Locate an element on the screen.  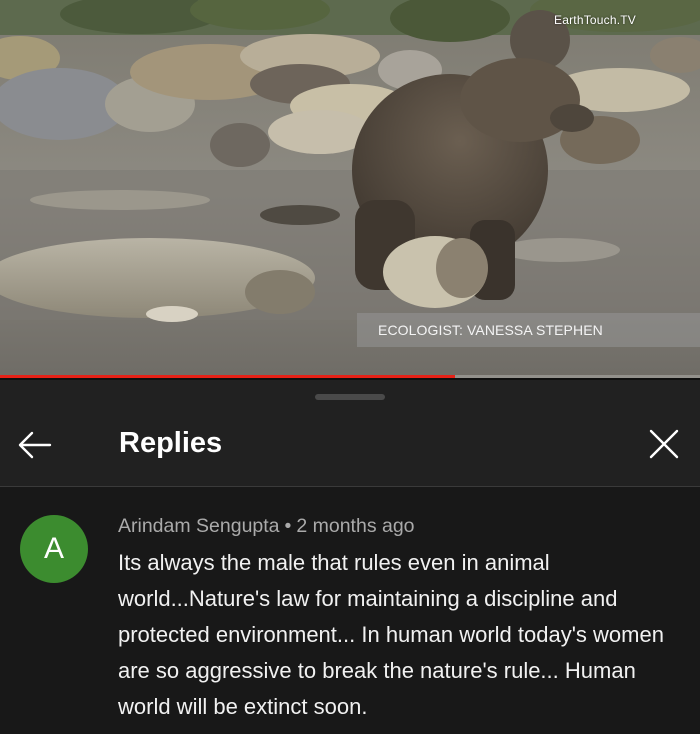
back-button is located at coordinates (35, 445).